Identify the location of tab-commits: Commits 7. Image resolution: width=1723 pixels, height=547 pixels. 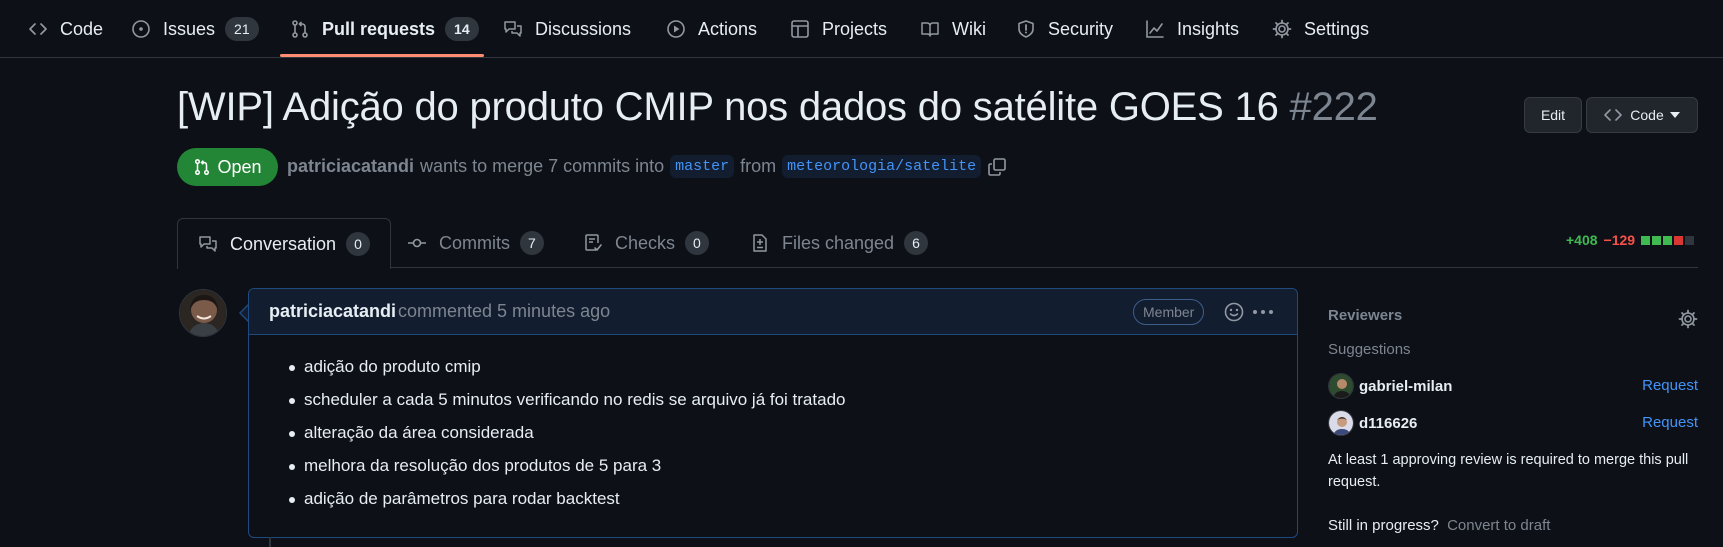
(475, 243).